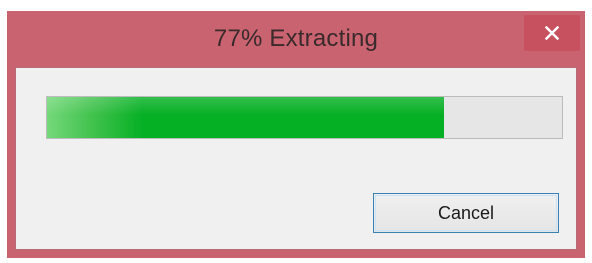  What do you see at coordinates (245, 117) in the screenshot?
I see `progress-fill` at bounding box center [245, 117].